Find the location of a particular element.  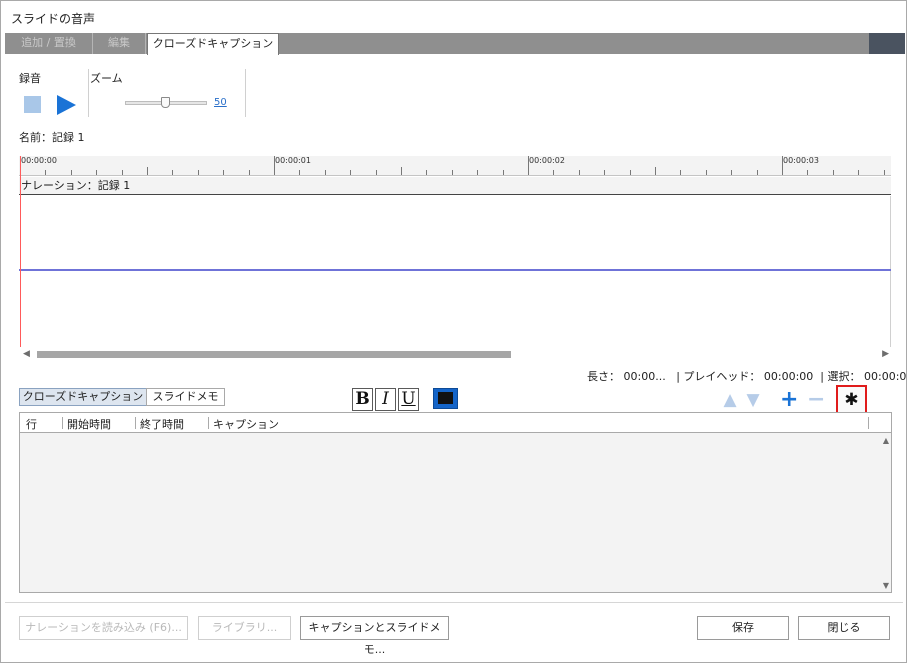

plus-icon: + is located at coordinates (789, 400).